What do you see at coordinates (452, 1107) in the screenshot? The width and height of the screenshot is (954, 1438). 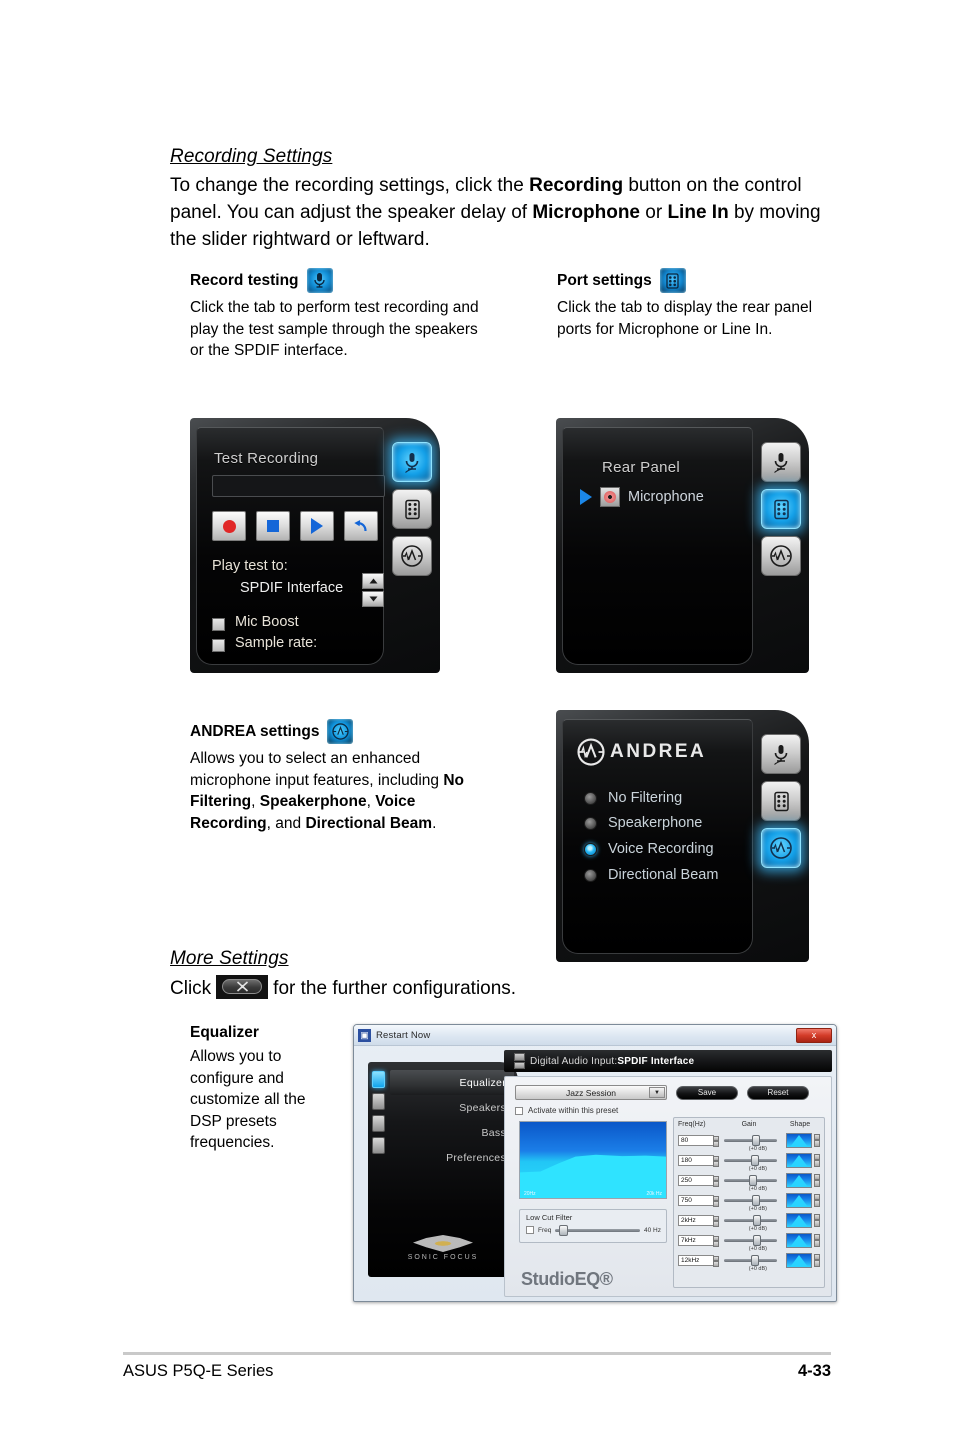 I see `eq-nav-item-speakers: Speakers` at bounding box center [452, 1107].